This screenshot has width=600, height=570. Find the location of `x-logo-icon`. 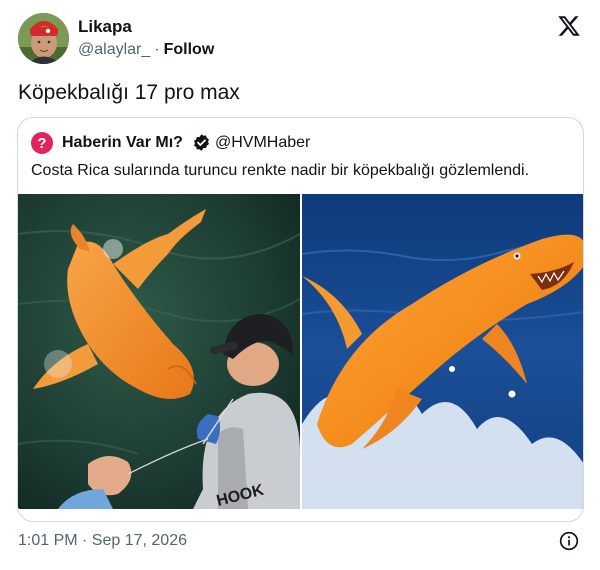

x-logo-icon is located at coordinates (569, 26).